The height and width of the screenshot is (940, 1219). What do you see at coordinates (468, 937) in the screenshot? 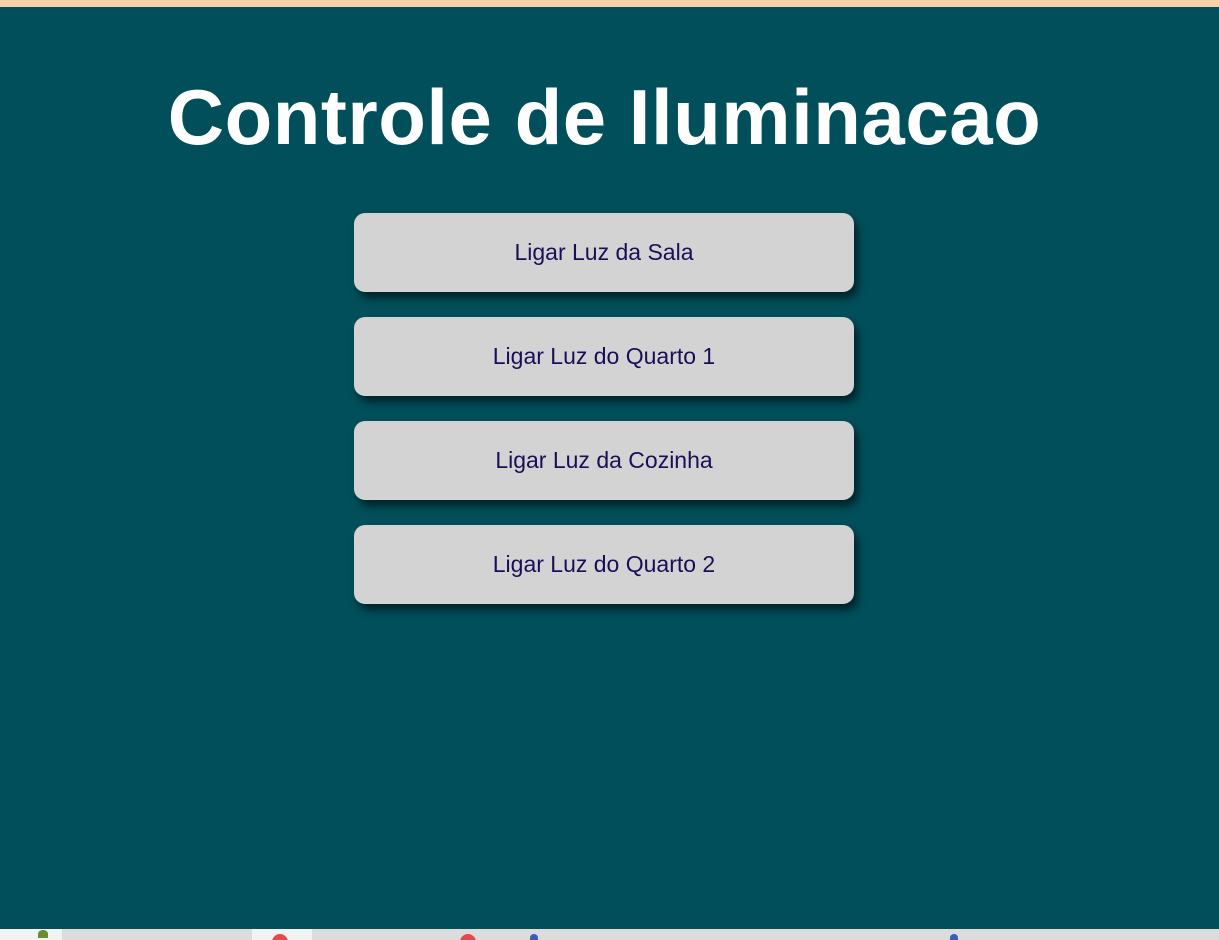
I see `search-icon` at bounding box center [468, 937].